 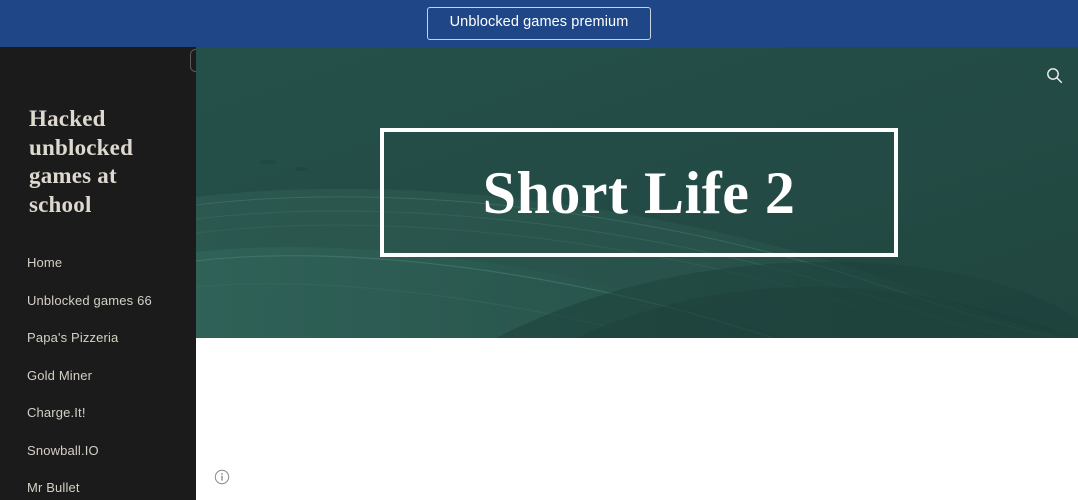 I want to click on sidebar-item-charge-it: Charge.It!, so click(x=98, y=413).